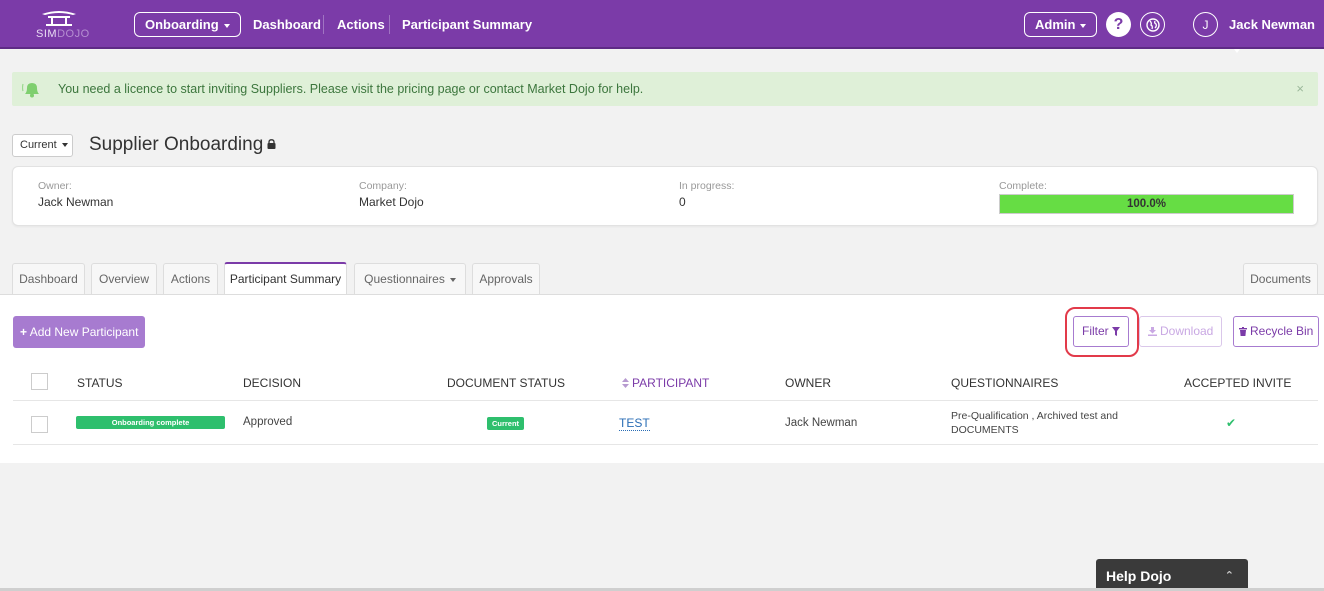 This screenshot has height=591, width=1324. I want to click on recycle-bin-label: Recycle Bin, so click(1281, 331).